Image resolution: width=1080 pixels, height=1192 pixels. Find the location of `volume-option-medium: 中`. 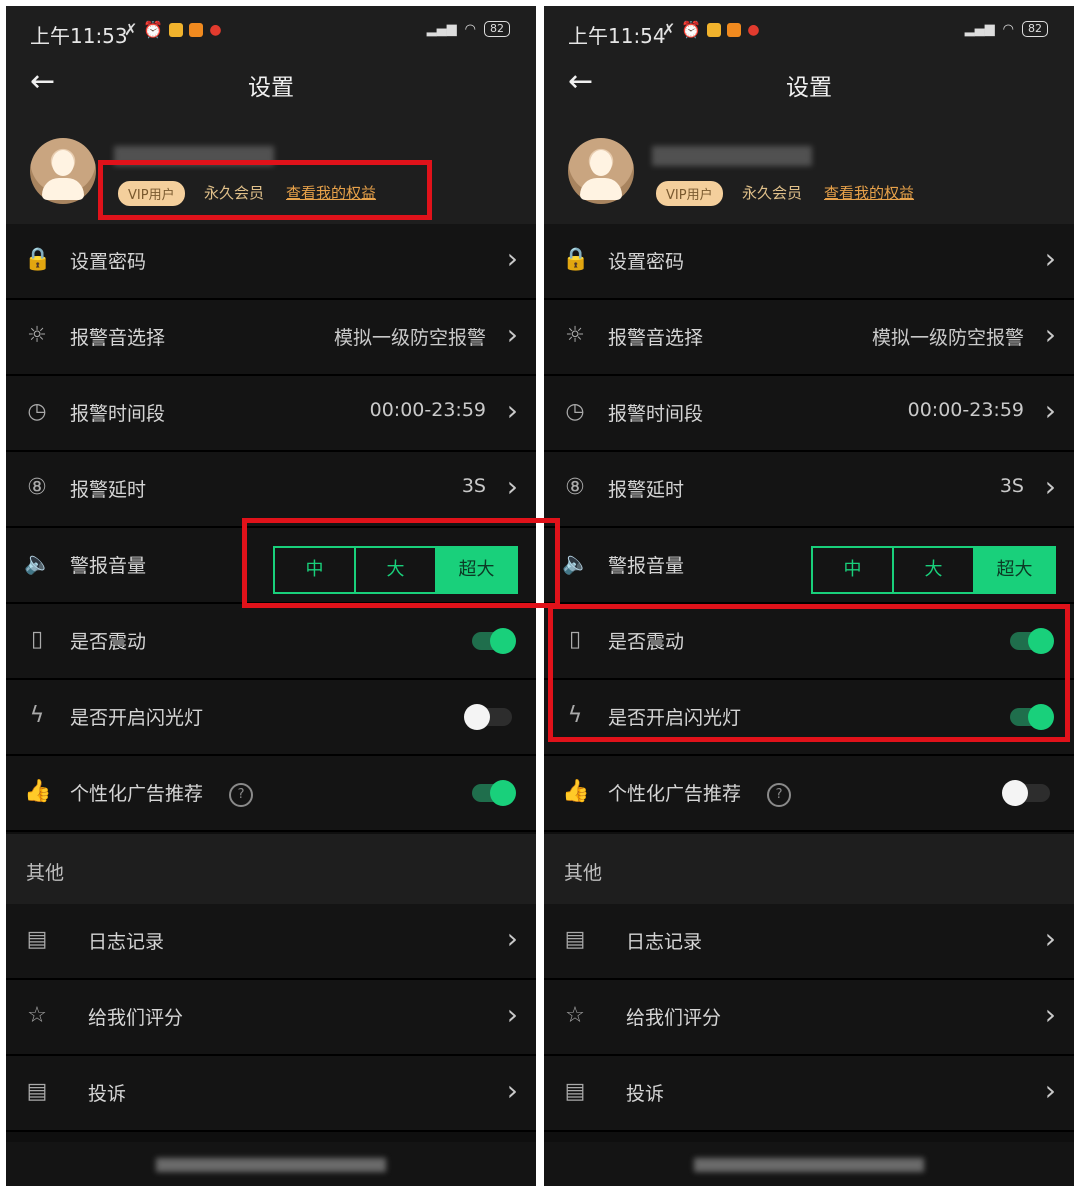

volume-option-medium: 中 is located at coordinates (852, 570).